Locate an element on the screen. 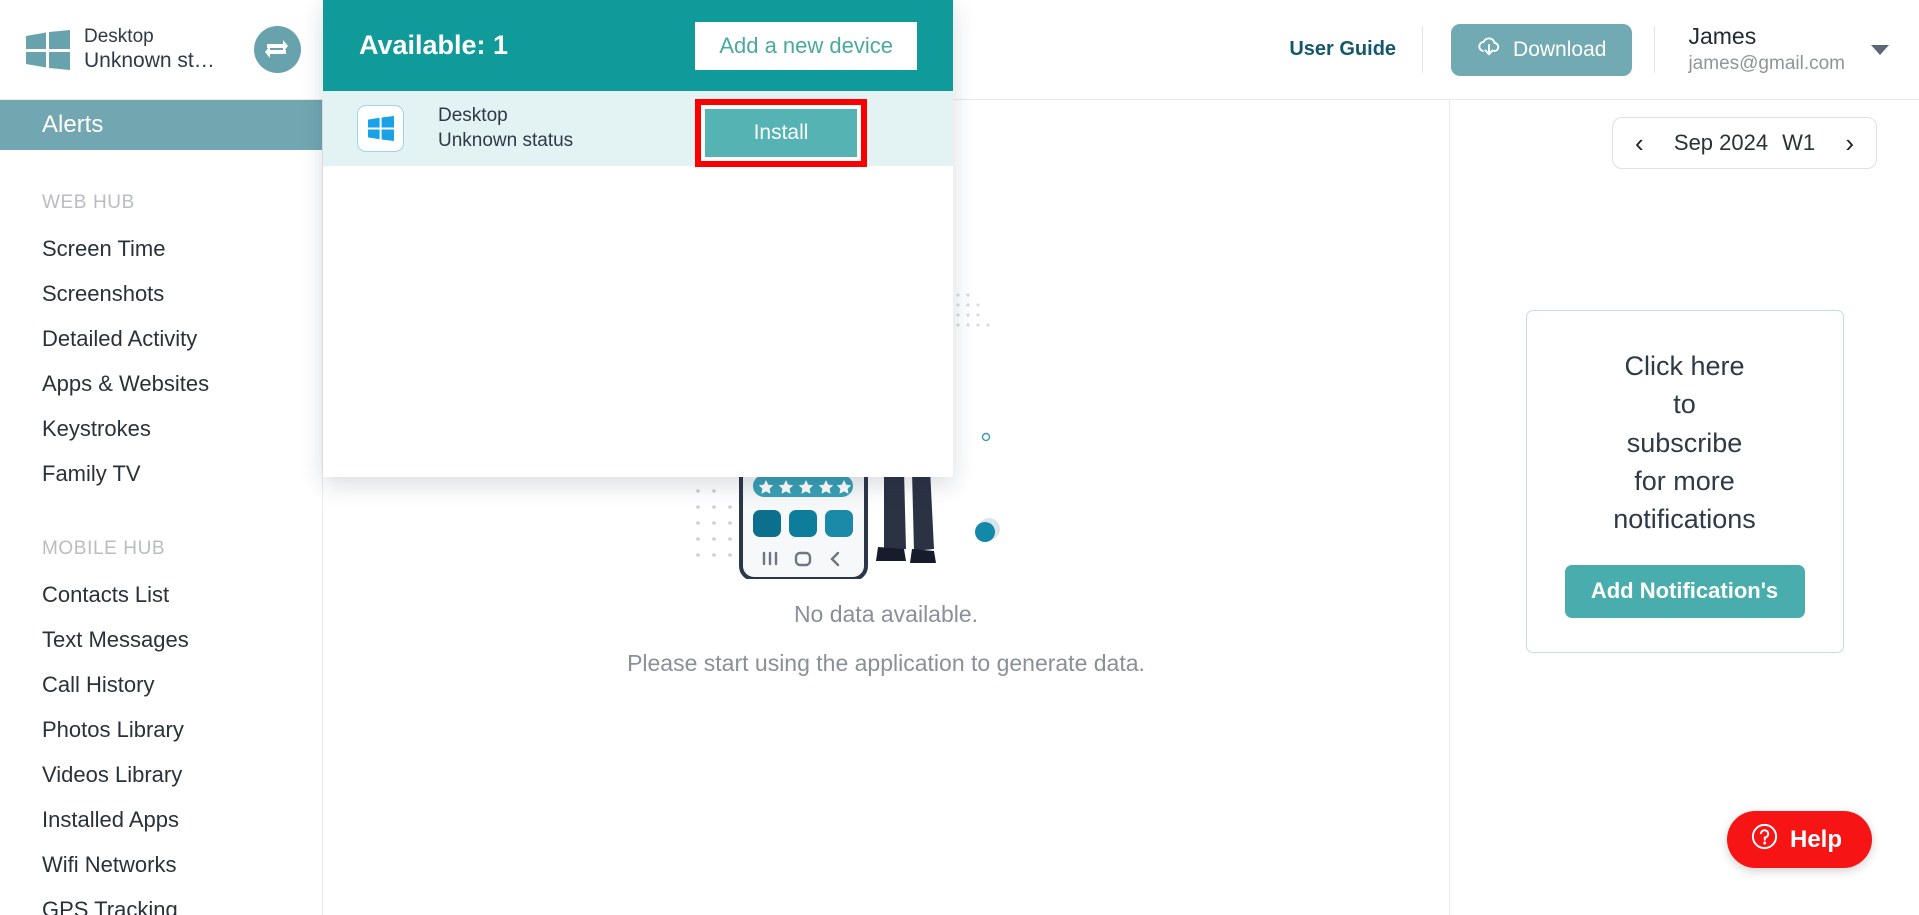 The image size is (1919, 915). sidebar-item-screenshots: Screenshots is located at coordinates (161, 293).